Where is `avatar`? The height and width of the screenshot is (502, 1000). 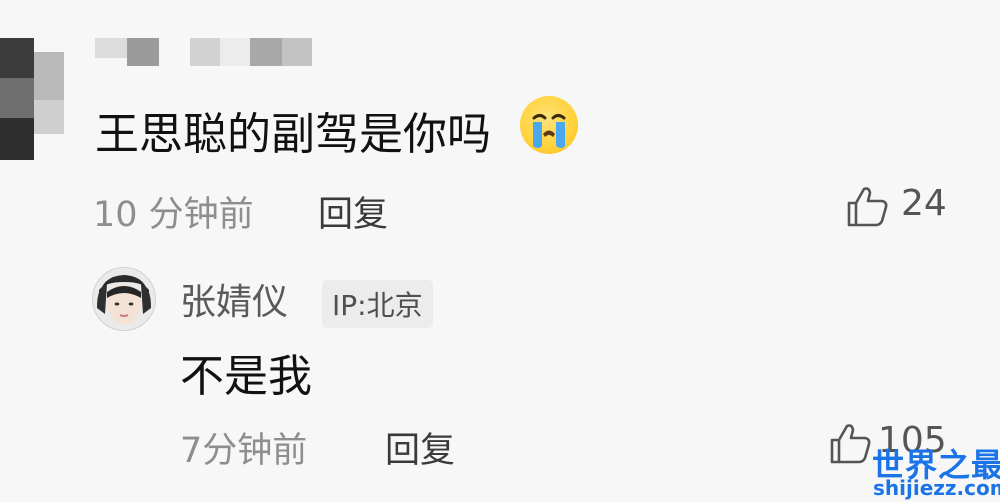
avatar is located at coordinates (124, 299).